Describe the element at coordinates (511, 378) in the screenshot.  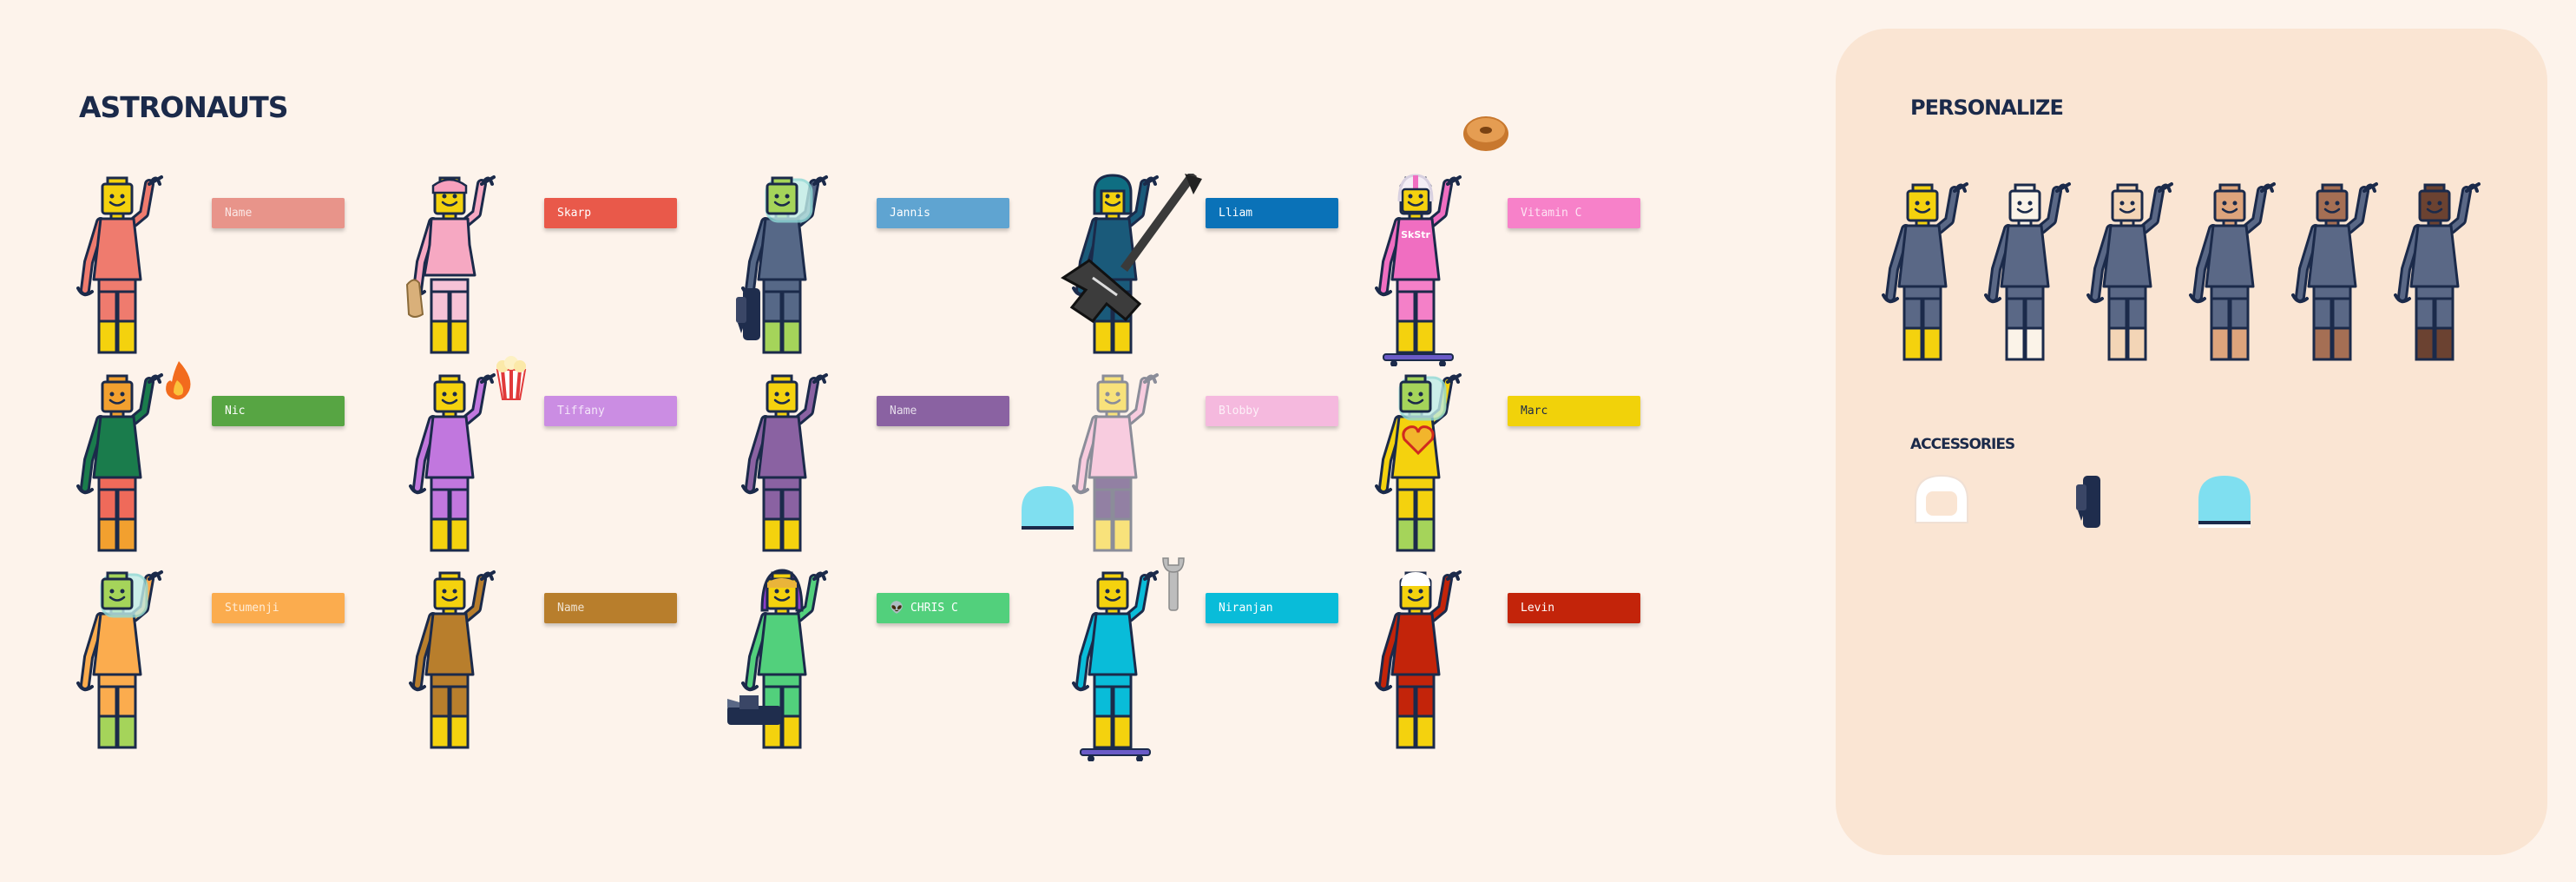
I see `popcorn-icon` at that location.